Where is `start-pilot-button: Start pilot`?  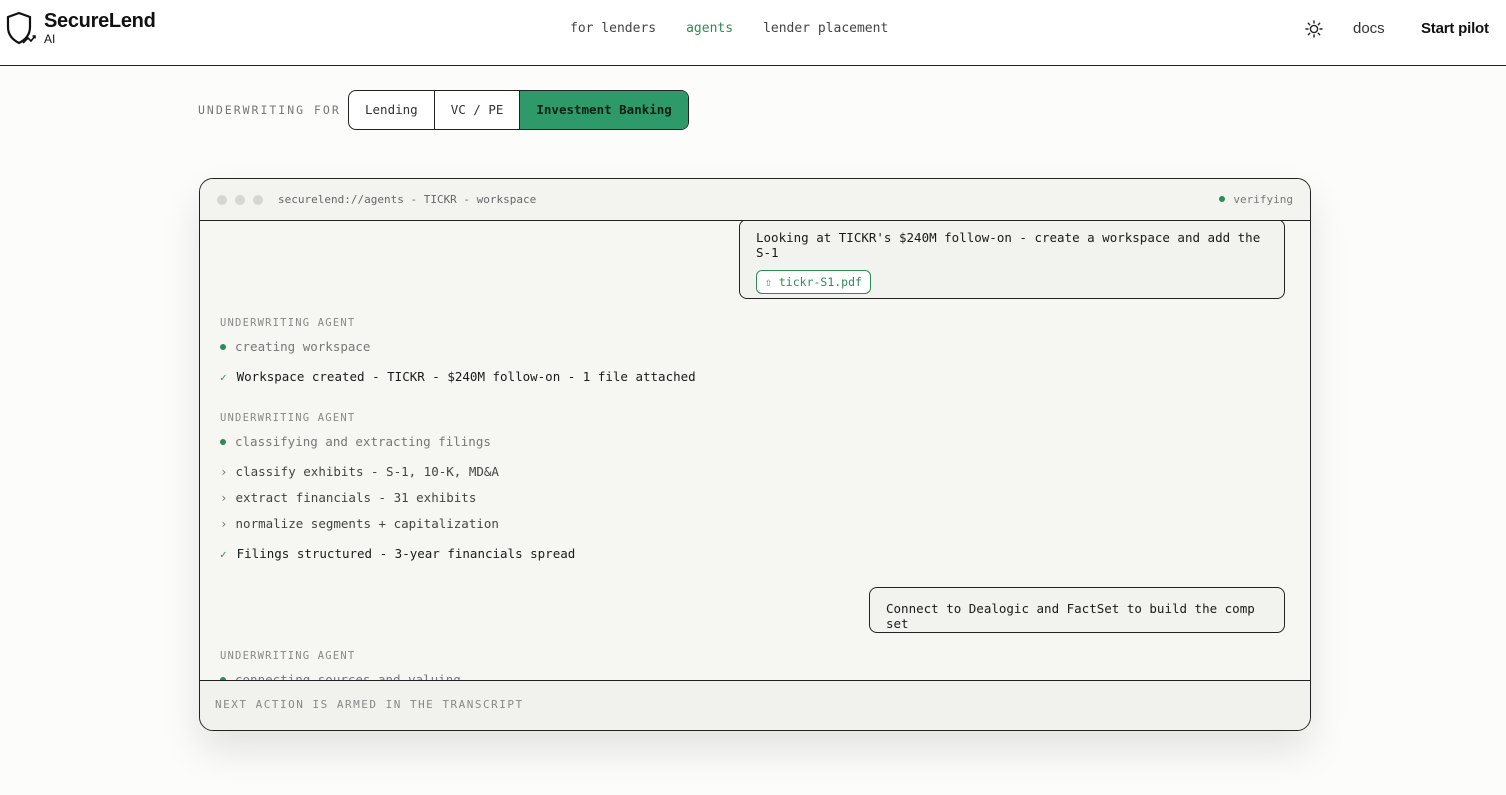 start-pilot-button: Start pilot is located at coordinates (1455, 28).